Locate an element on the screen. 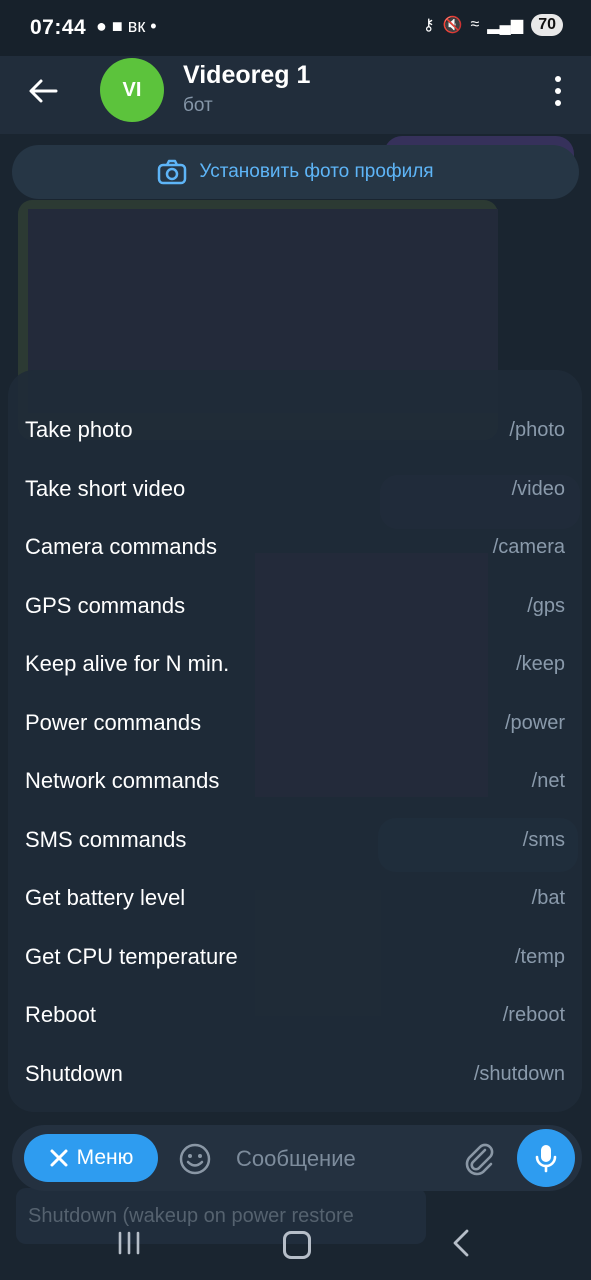 The image size is (591, 1280). menu-item-command: /bat is located at coordinates (548, 897).